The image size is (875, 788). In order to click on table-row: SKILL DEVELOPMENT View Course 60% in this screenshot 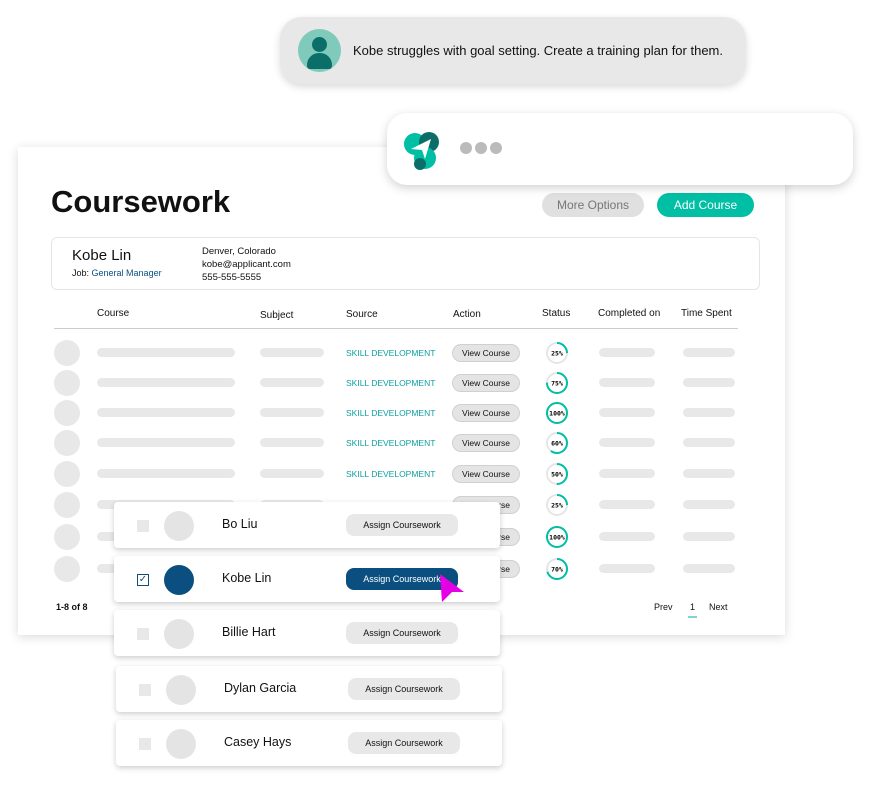, I will do `click(401, 443)`.